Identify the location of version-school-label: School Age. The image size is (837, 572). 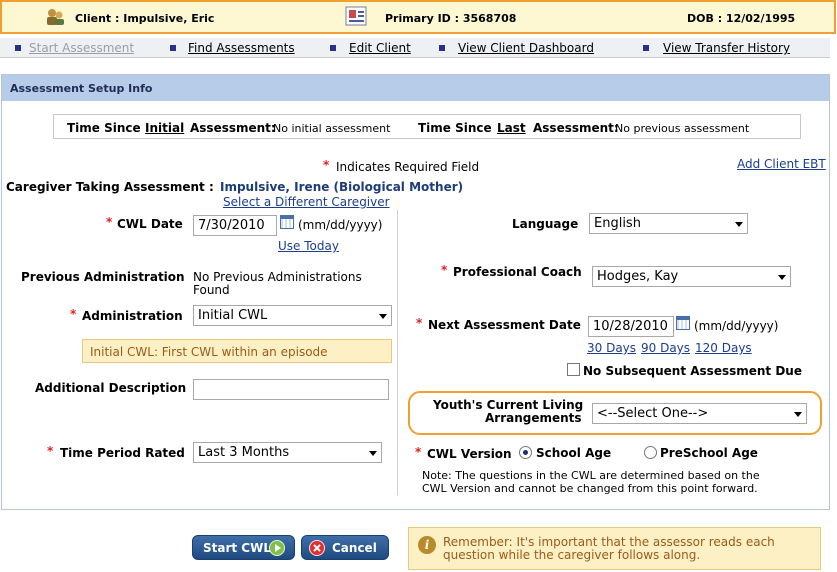
(574, 453).